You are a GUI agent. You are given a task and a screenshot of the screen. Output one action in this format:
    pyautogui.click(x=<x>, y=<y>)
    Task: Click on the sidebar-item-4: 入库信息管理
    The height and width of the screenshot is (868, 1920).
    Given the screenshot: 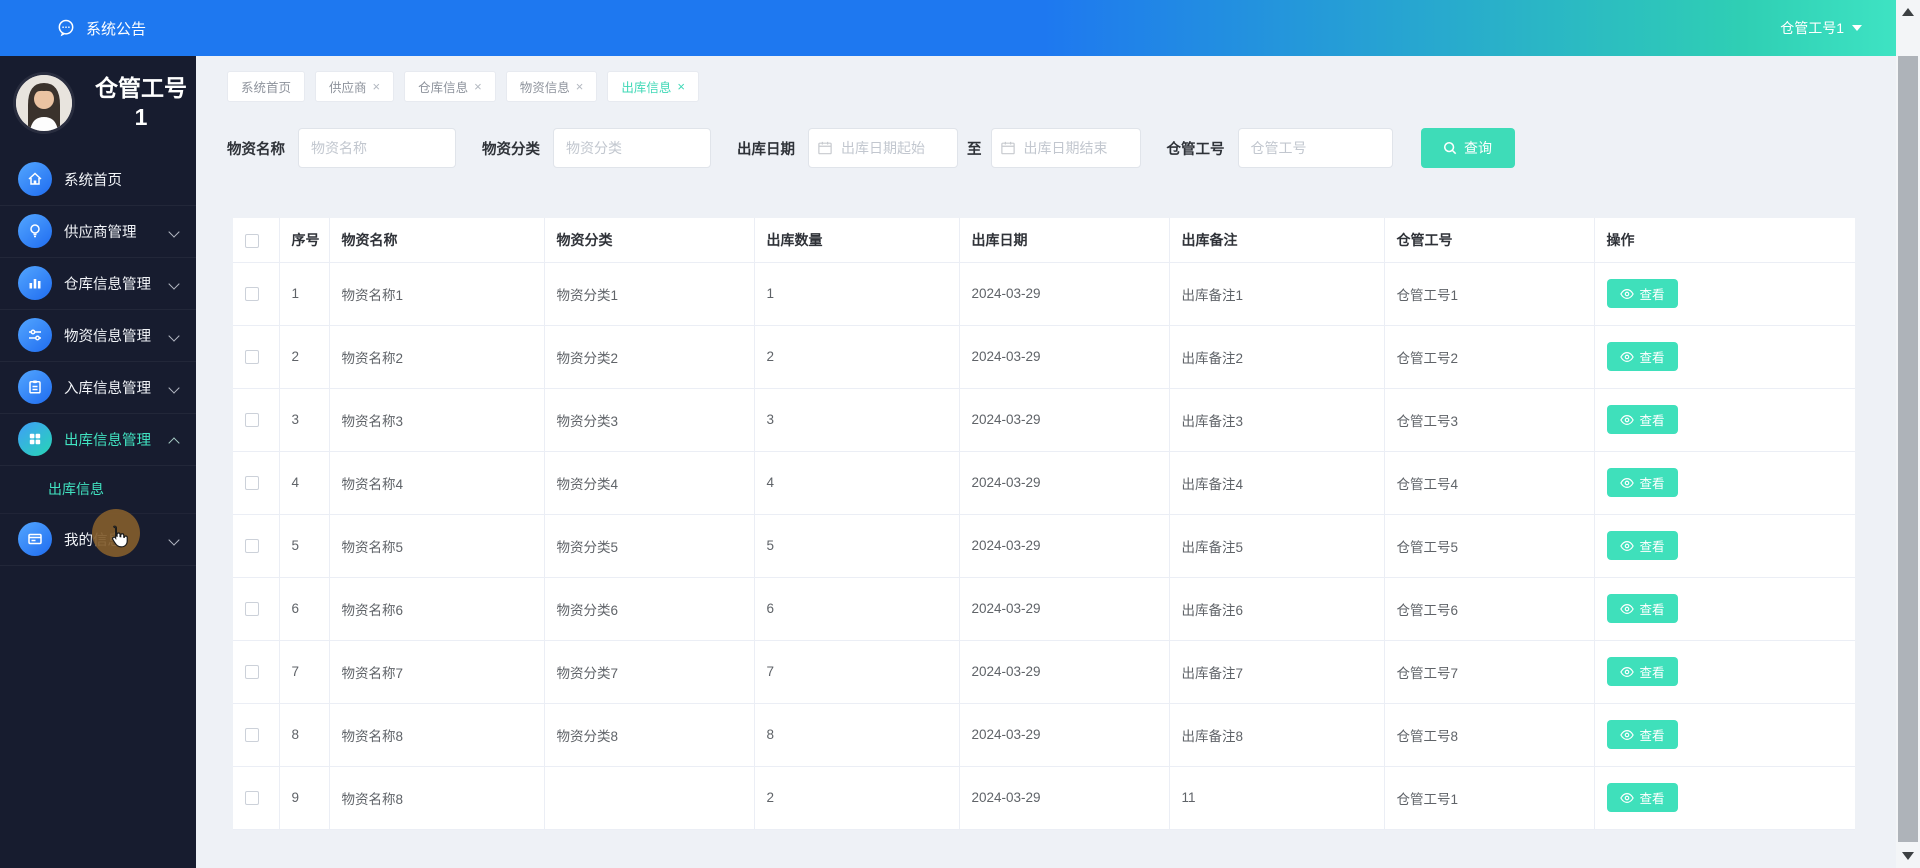 What is the action you would take?
    pyautogui.click(x=98, y=388)
    